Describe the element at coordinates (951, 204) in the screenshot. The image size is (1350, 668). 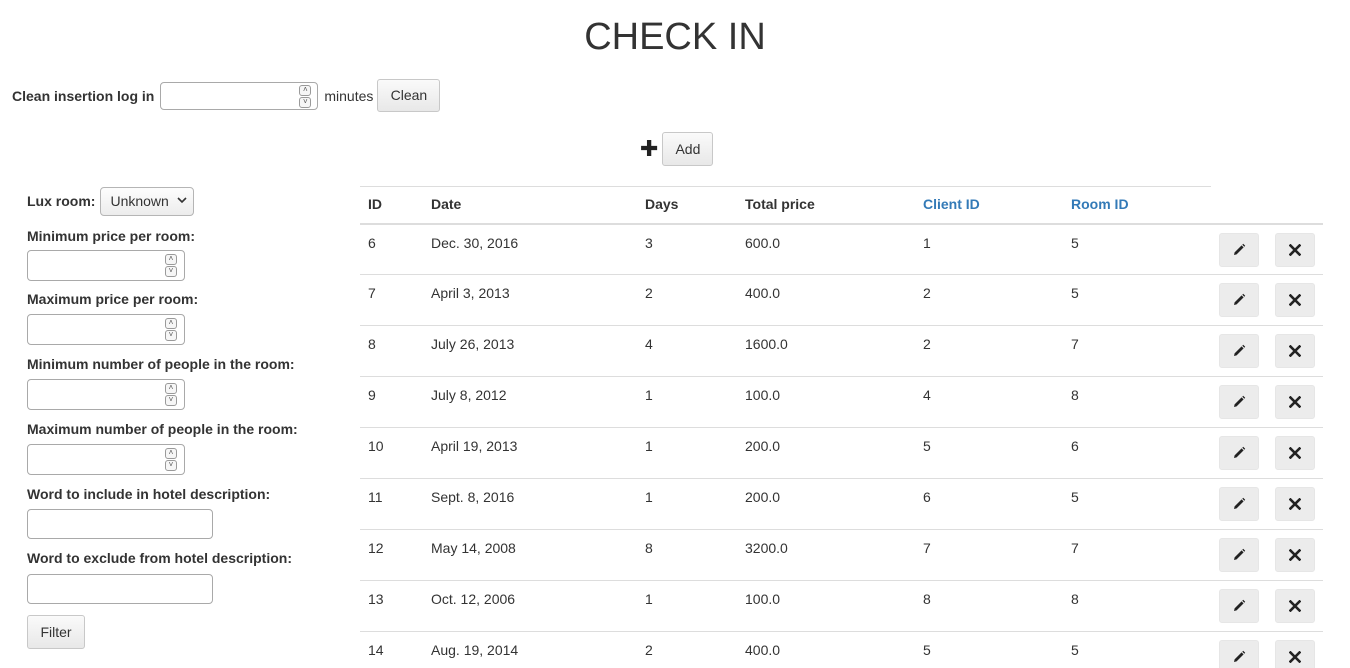
I see `header-client-id-link: Client ID` at that location.